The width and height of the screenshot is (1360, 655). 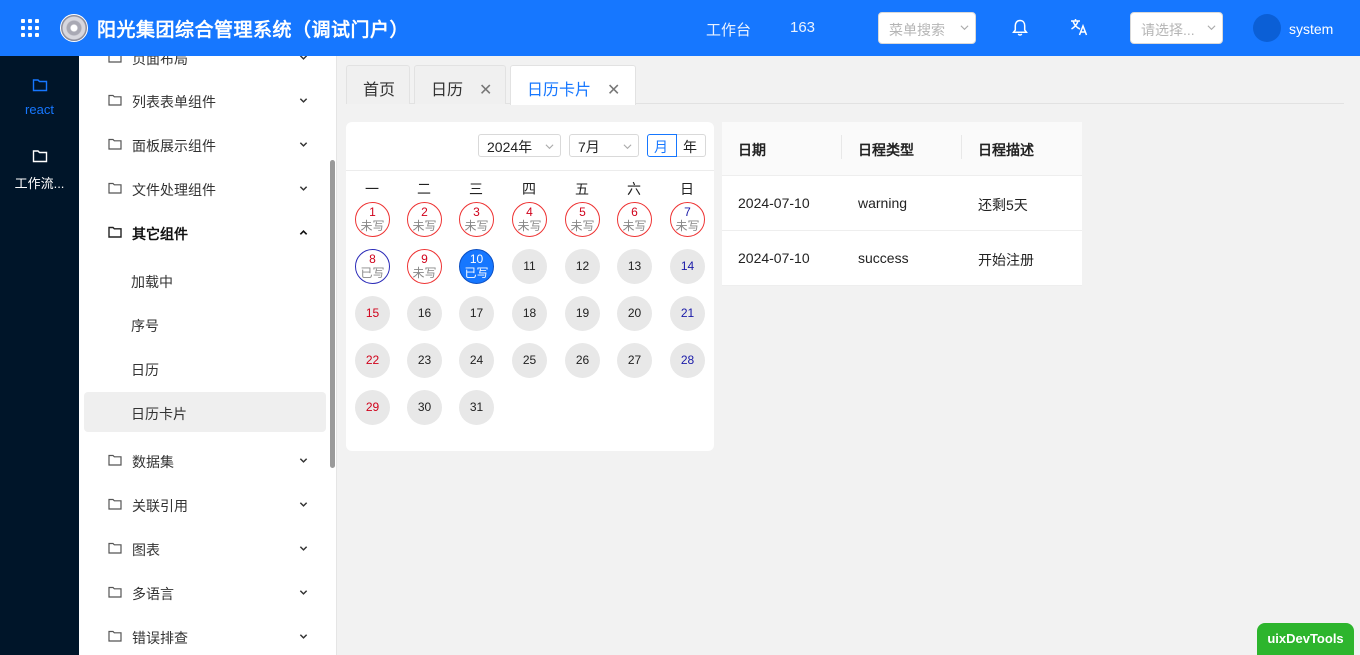 I want to click on weekday-label: 一, so click(x=372, y=189).